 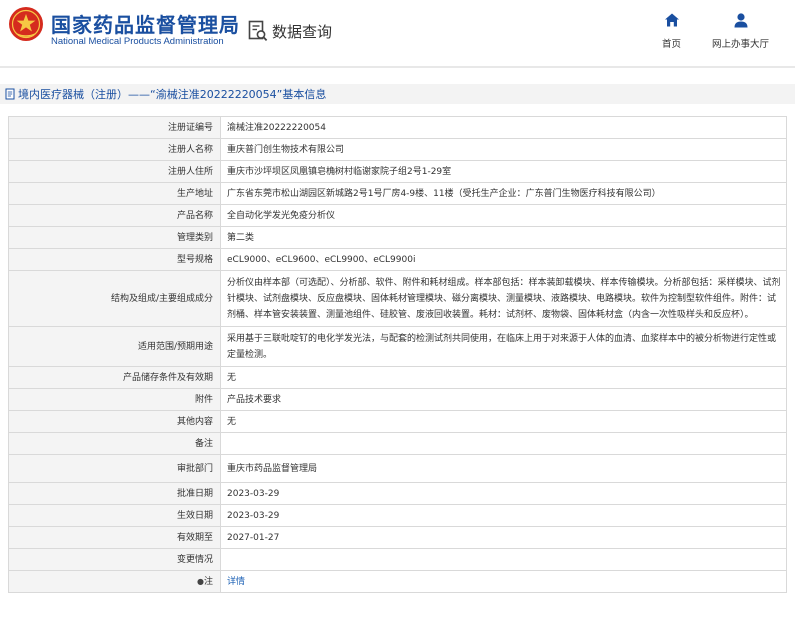 I want to click on table-row: ●注 详情, so click(x=397, y=581).